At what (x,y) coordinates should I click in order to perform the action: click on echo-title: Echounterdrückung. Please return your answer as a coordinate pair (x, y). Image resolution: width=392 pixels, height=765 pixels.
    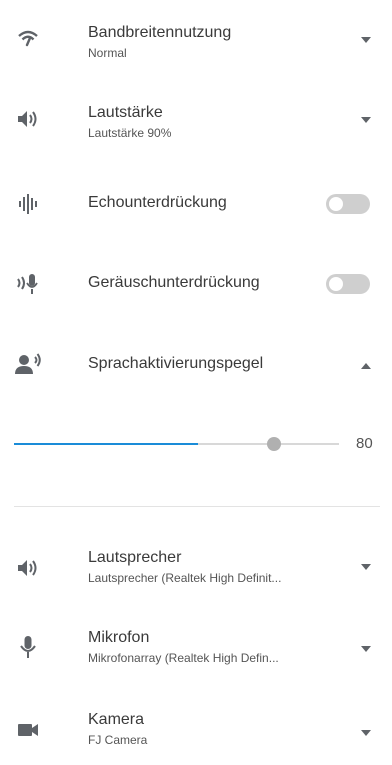
    Looking at the image, I should click on (157, 202).